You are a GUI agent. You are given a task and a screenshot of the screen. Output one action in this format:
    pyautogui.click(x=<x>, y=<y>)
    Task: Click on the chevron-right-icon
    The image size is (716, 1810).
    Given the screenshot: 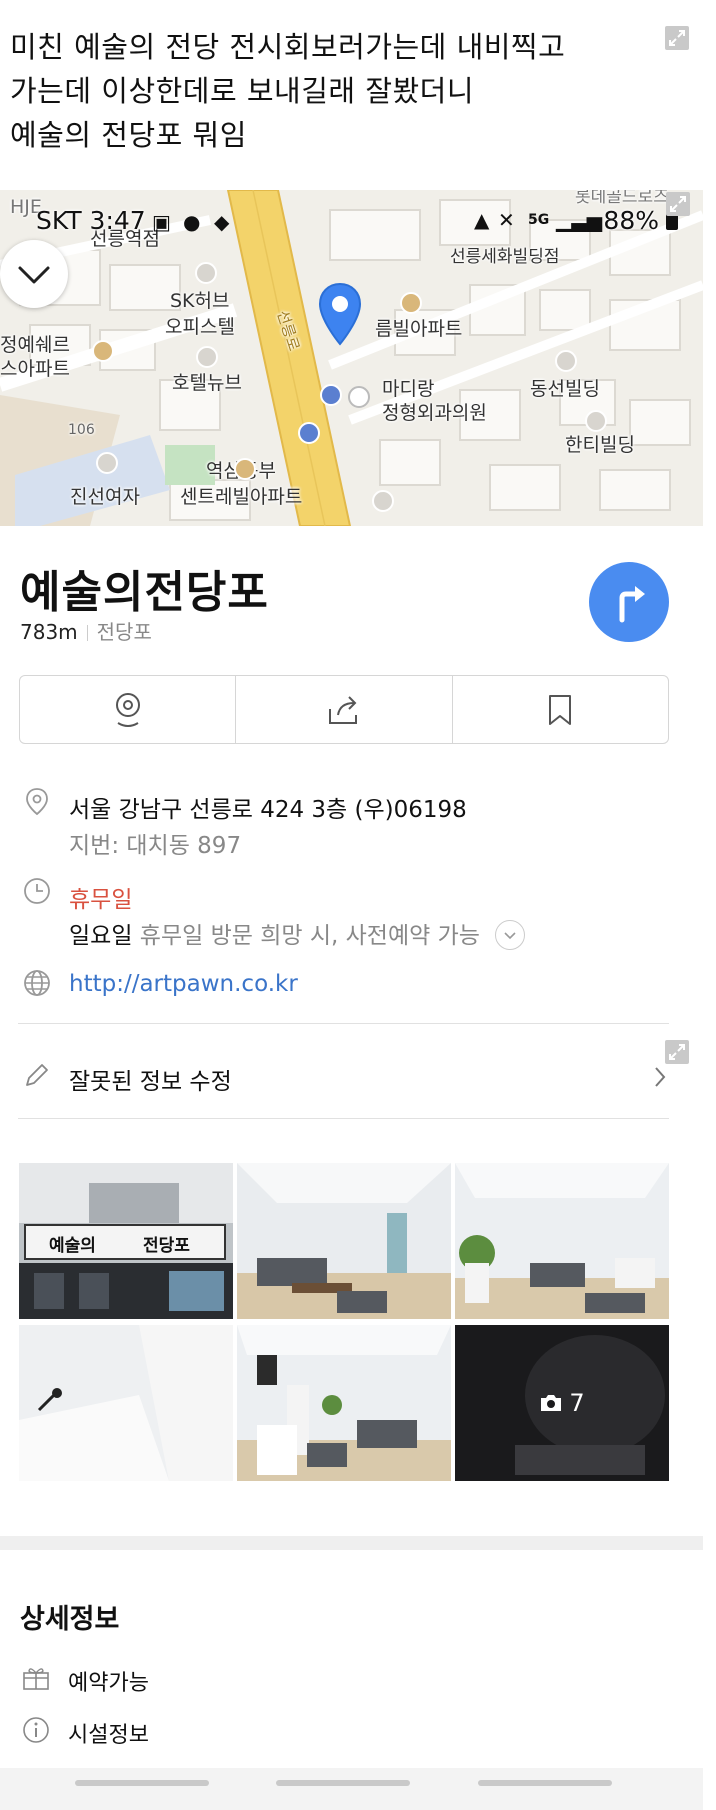 What is the action you would take?
    pyautogui.click(x=660, y=1077)
    